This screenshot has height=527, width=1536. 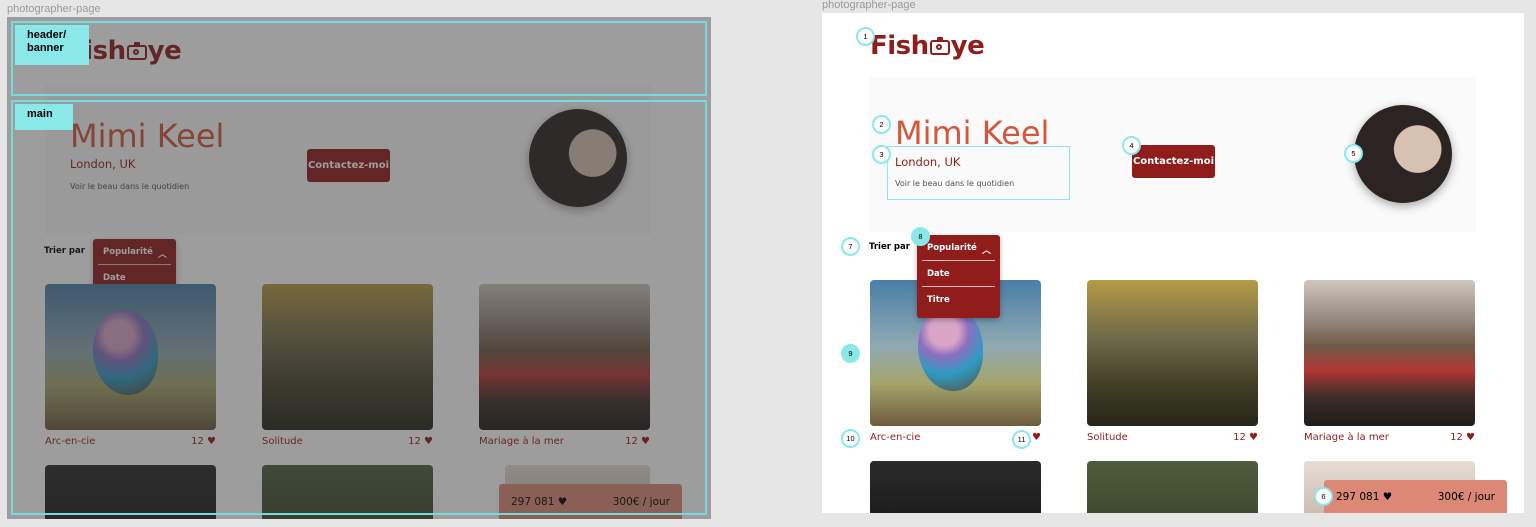 I want to click on sort-dropdown: Popularité ︿ Date Titre, so click(x=958, y=276).